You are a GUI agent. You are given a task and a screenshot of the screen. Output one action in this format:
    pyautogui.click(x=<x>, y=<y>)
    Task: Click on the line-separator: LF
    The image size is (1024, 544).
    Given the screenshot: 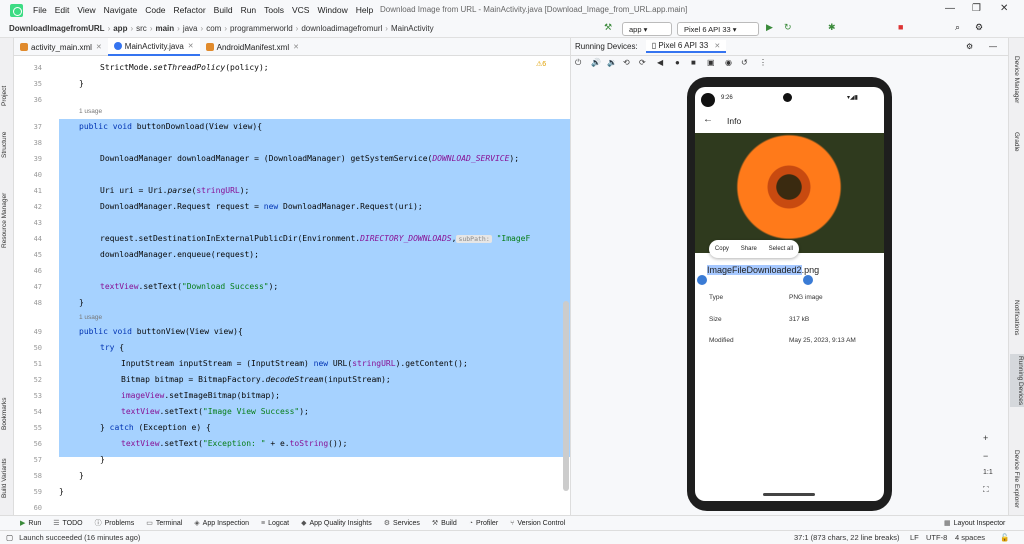 What is the action you would take?
    pyautogui.click(x=914, y=537)
    